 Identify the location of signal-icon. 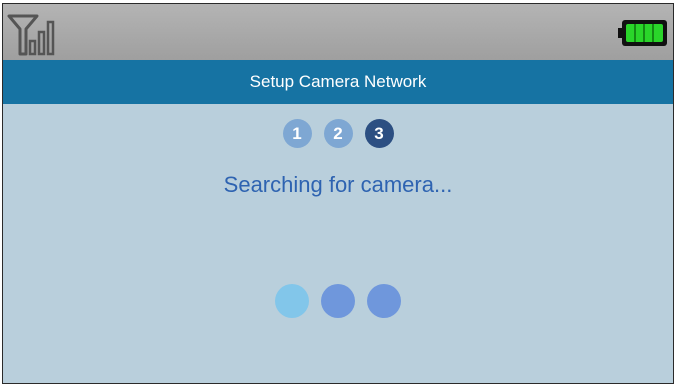
(31, 35).